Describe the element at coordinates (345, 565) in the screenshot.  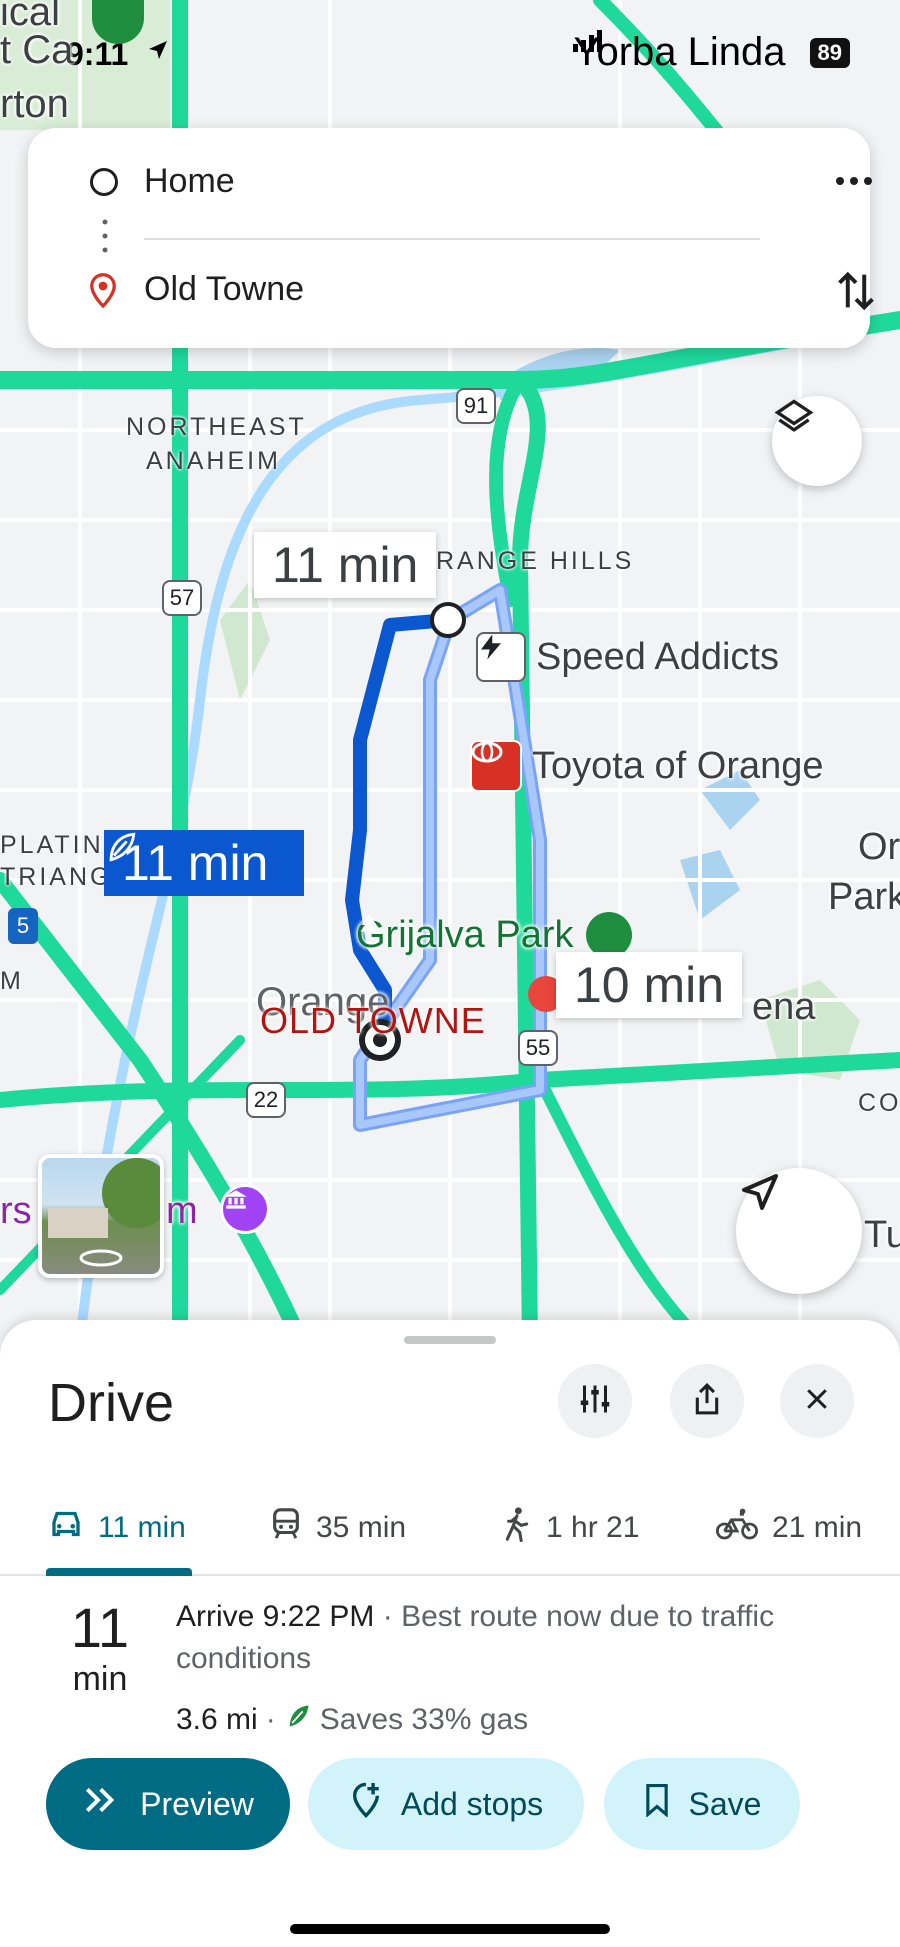
I see `alt-route-time-bubble: 11 min` at that location.